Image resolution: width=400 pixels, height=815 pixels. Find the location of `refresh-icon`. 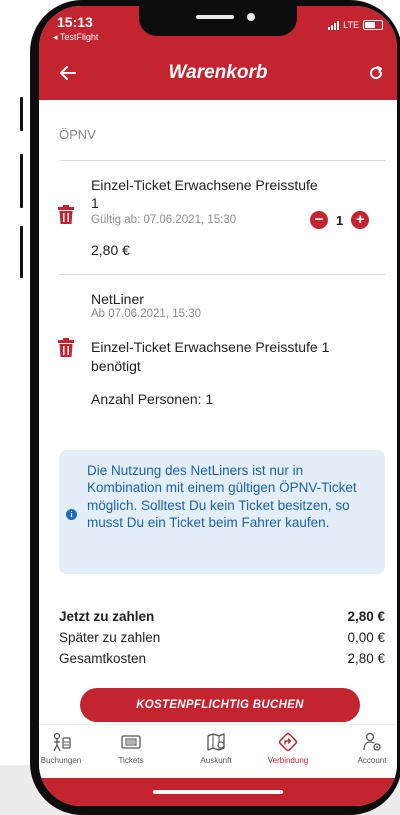

refresh-icon is located at coordinates (376, 73).